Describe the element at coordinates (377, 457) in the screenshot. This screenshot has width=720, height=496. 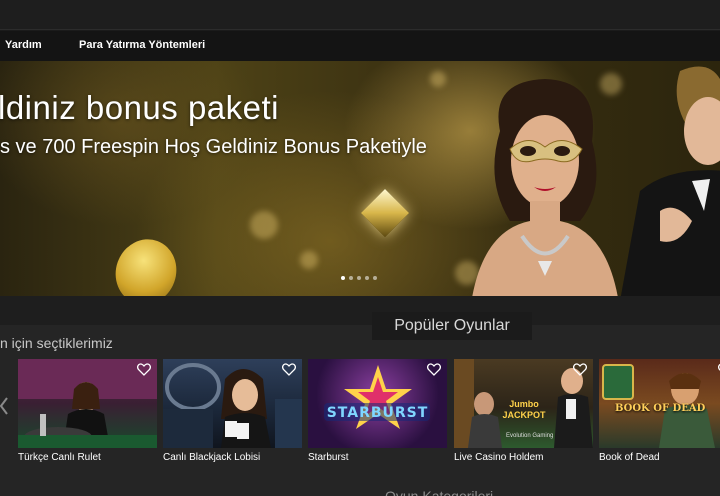
I see `game-title: Starburst` at that location.